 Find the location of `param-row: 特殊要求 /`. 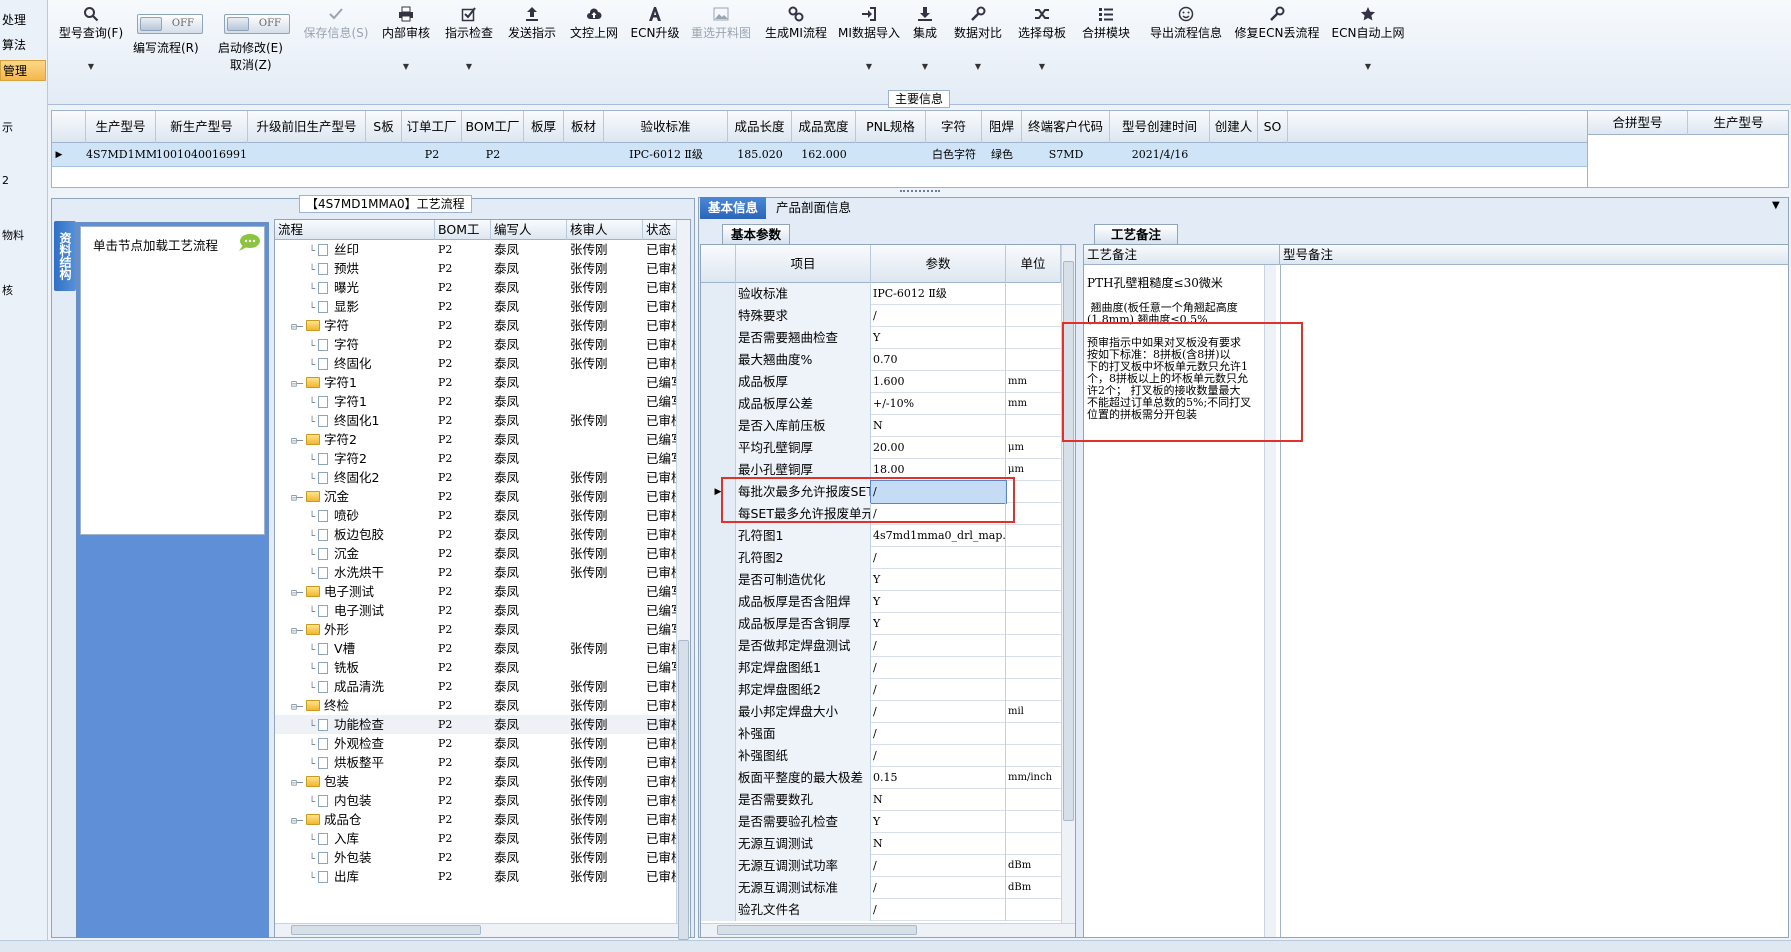

param-row: 特殊要求 / is located at coordinates (881, 316).